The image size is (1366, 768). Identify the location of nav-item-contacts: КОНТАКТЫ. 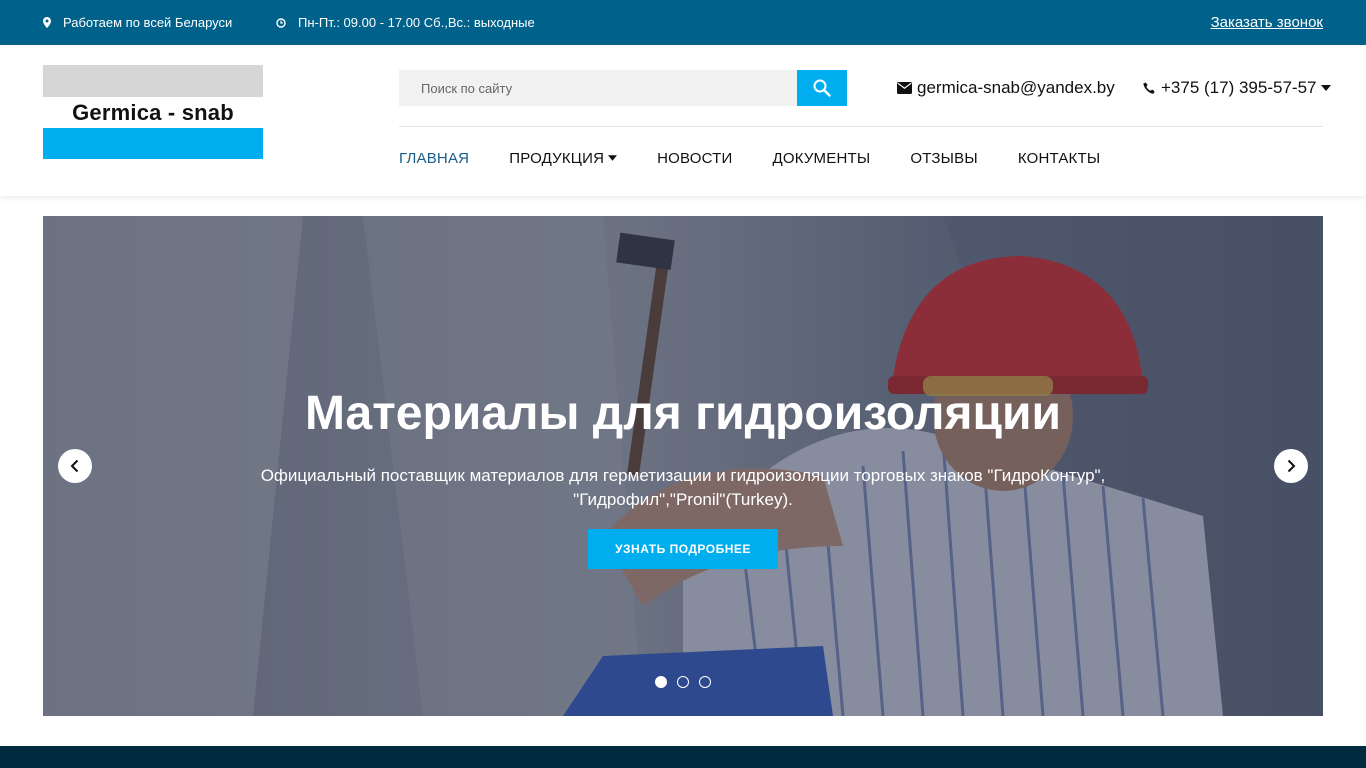
(1059, 158).